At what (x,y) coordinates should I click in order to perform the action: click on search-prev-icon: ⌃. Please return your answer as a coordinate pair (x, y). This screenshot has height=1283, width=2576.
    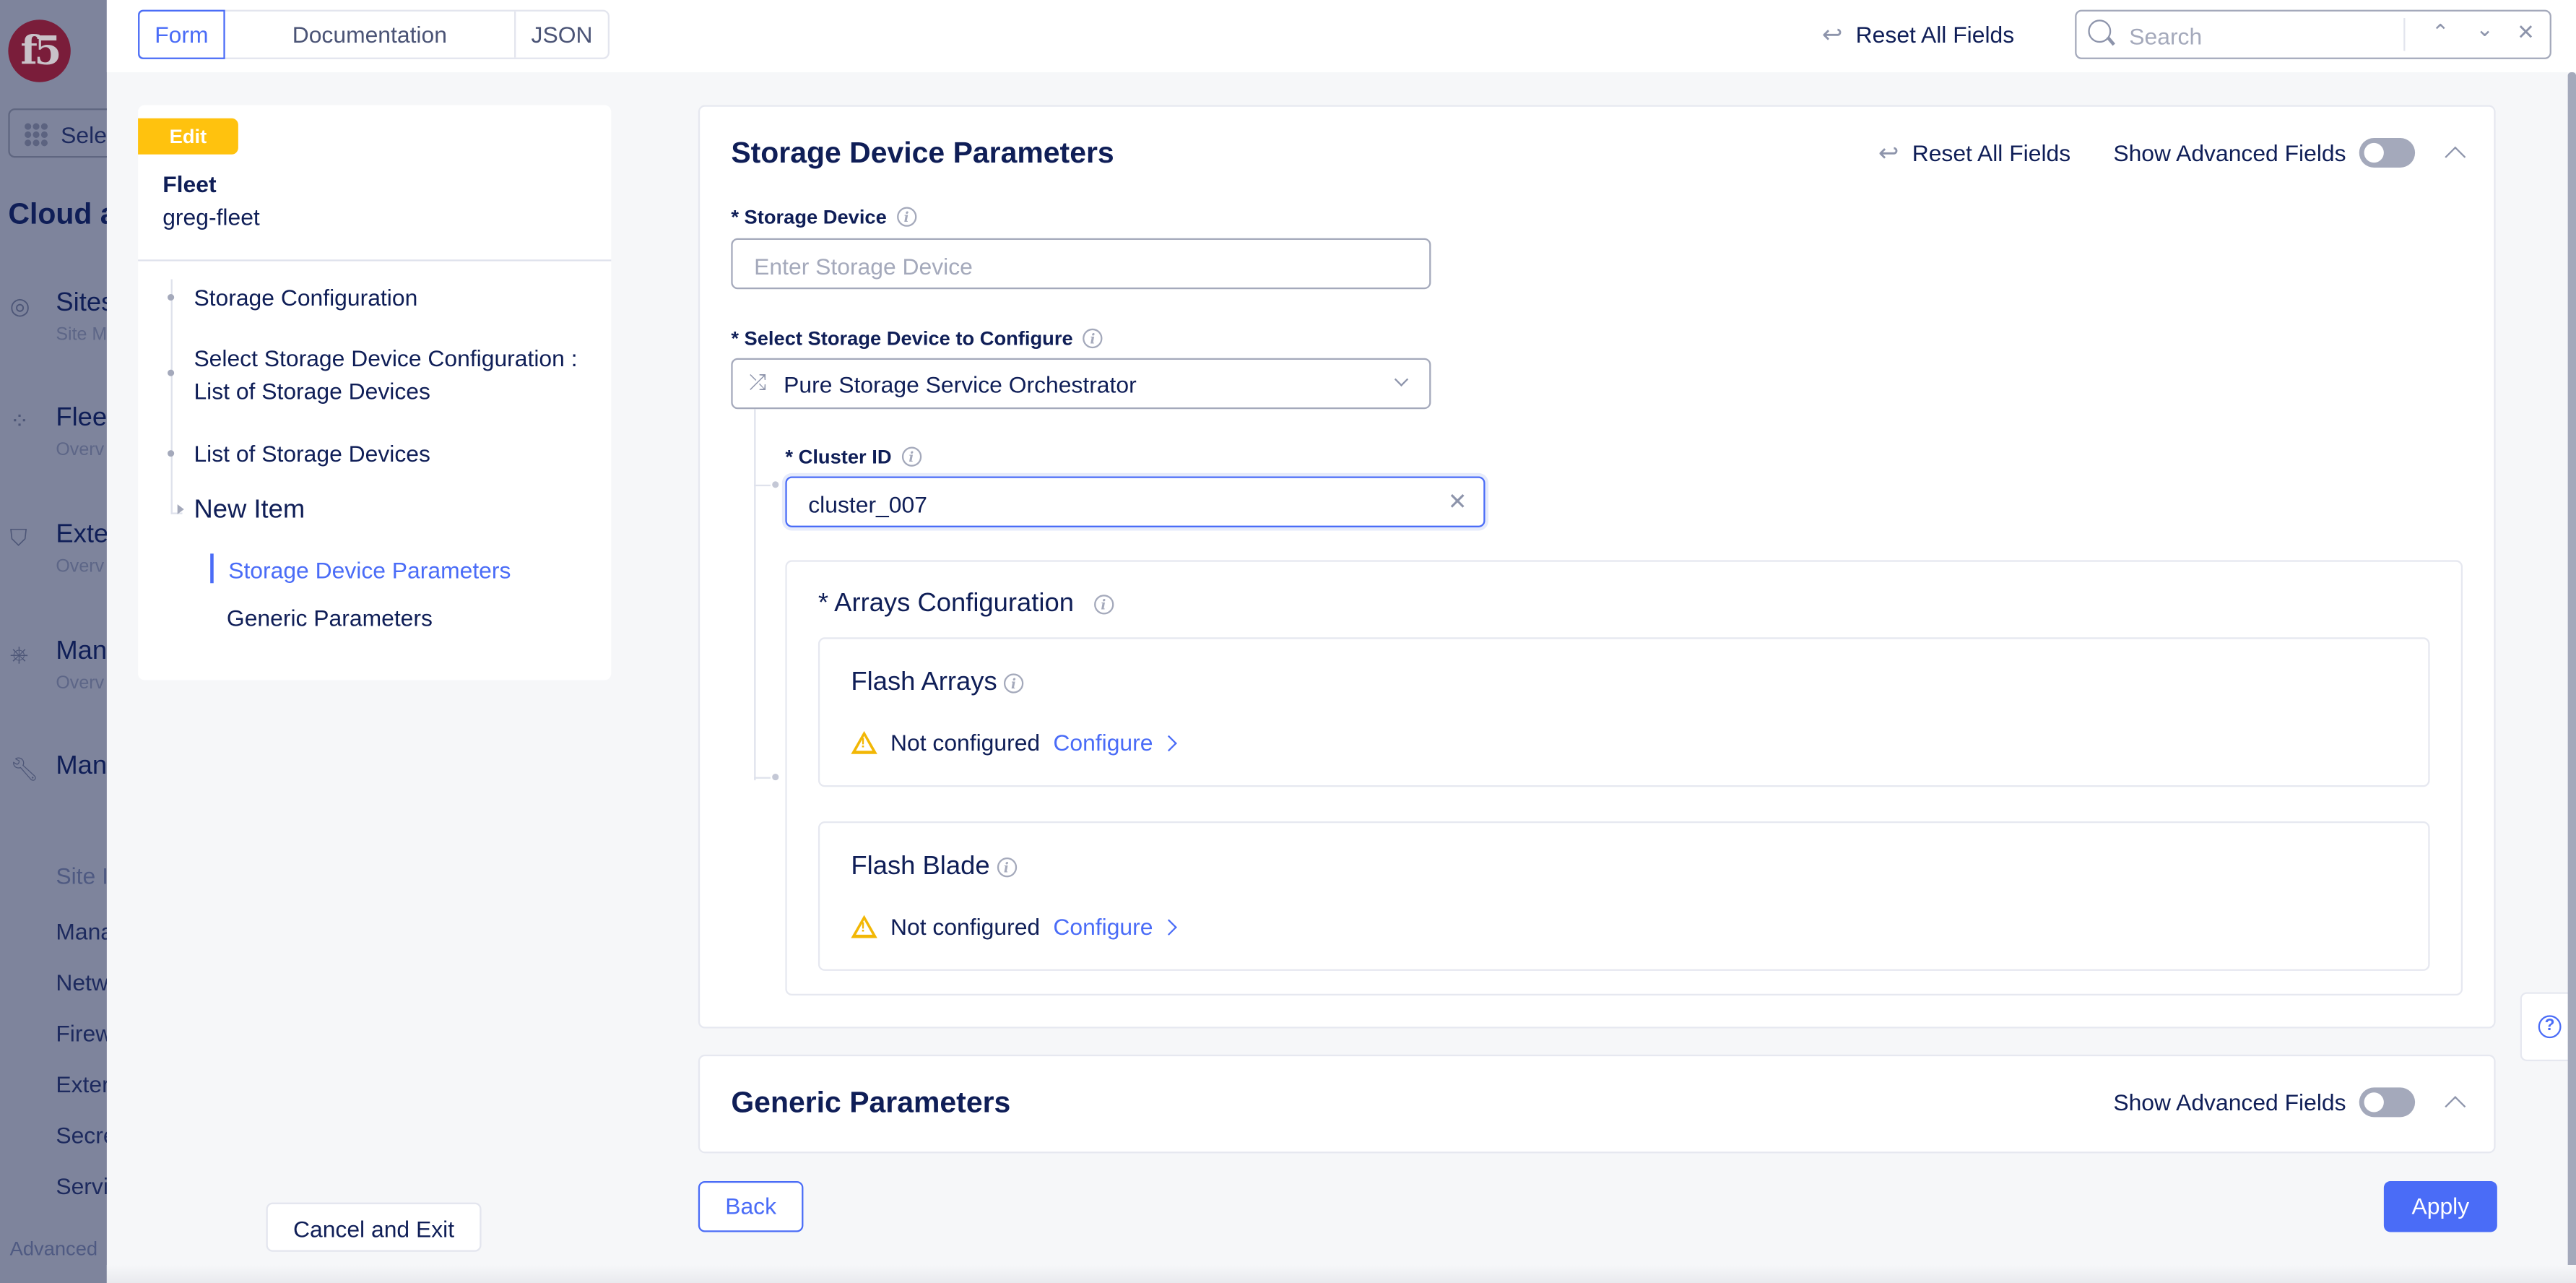
    Looking at the image, I should click on (2441, 33).